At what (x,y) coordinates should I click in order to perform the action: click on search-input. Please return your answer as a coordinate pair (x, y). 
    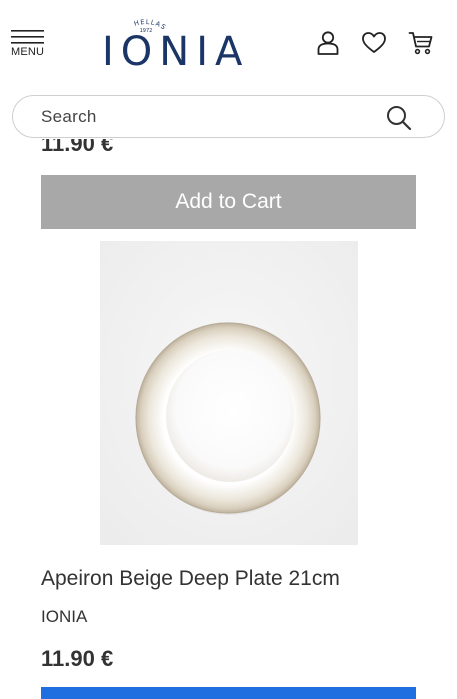
    Looking at the image, I should click on (206, 117).